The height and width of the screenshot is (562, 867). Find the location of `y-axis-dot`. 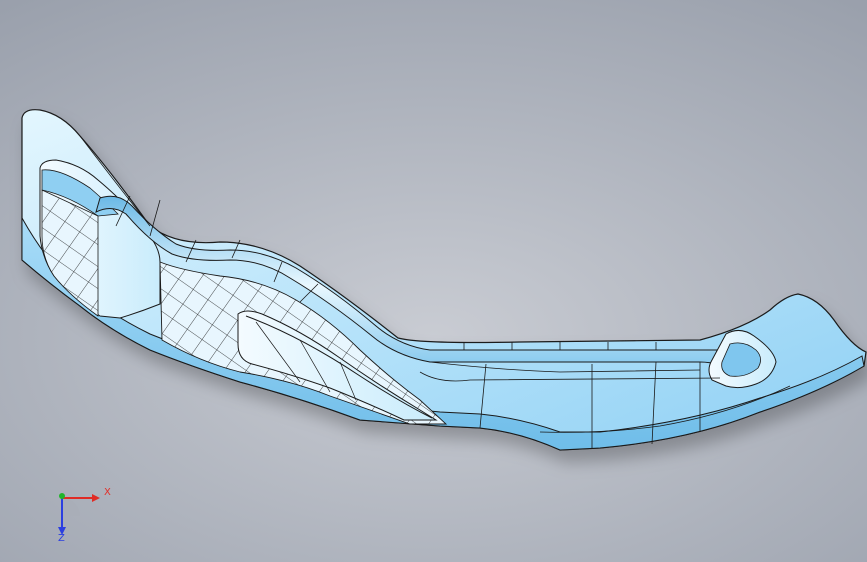

y-axis-dot is located at coordinates (62, 496).